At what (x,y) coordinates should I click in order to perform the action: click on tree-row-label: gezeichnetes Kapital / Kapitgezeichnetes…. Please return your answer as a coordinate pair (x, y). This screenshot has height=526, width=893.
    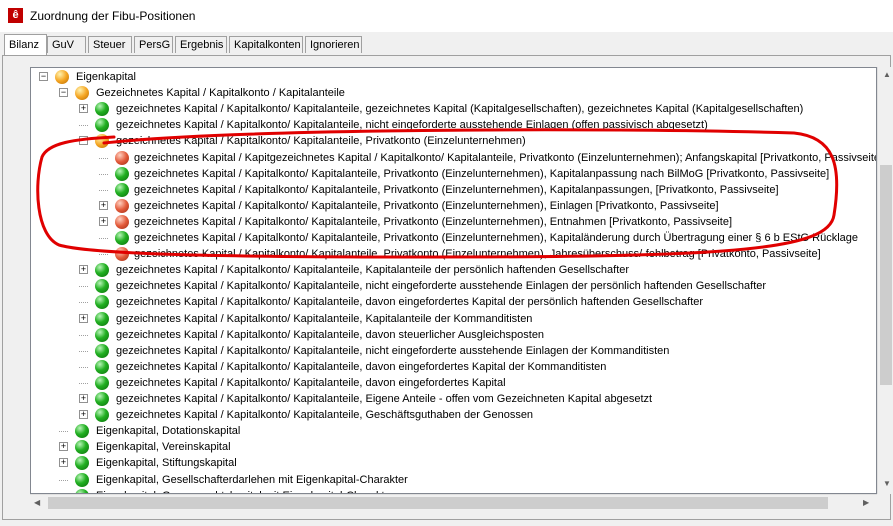
    Looking at the image, I should click on (505, 157).